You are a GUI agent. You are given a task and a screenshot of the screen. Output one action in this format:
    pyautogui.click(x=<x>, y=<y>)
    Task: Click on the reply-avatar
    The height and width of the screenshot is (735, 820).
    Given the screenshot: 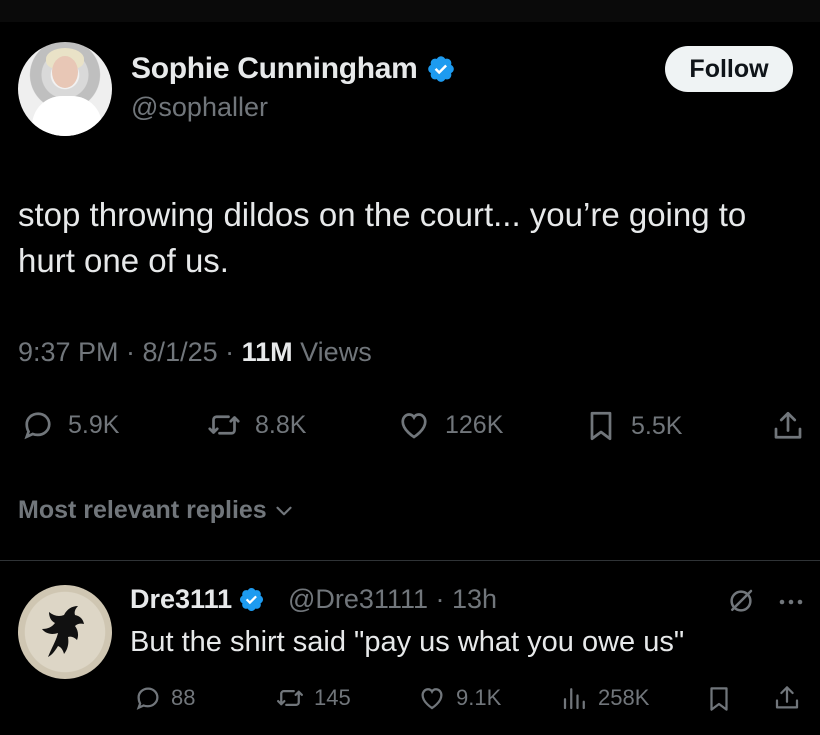 What is the action you would take?
    pyautogui.click(x=65, y=632)
    